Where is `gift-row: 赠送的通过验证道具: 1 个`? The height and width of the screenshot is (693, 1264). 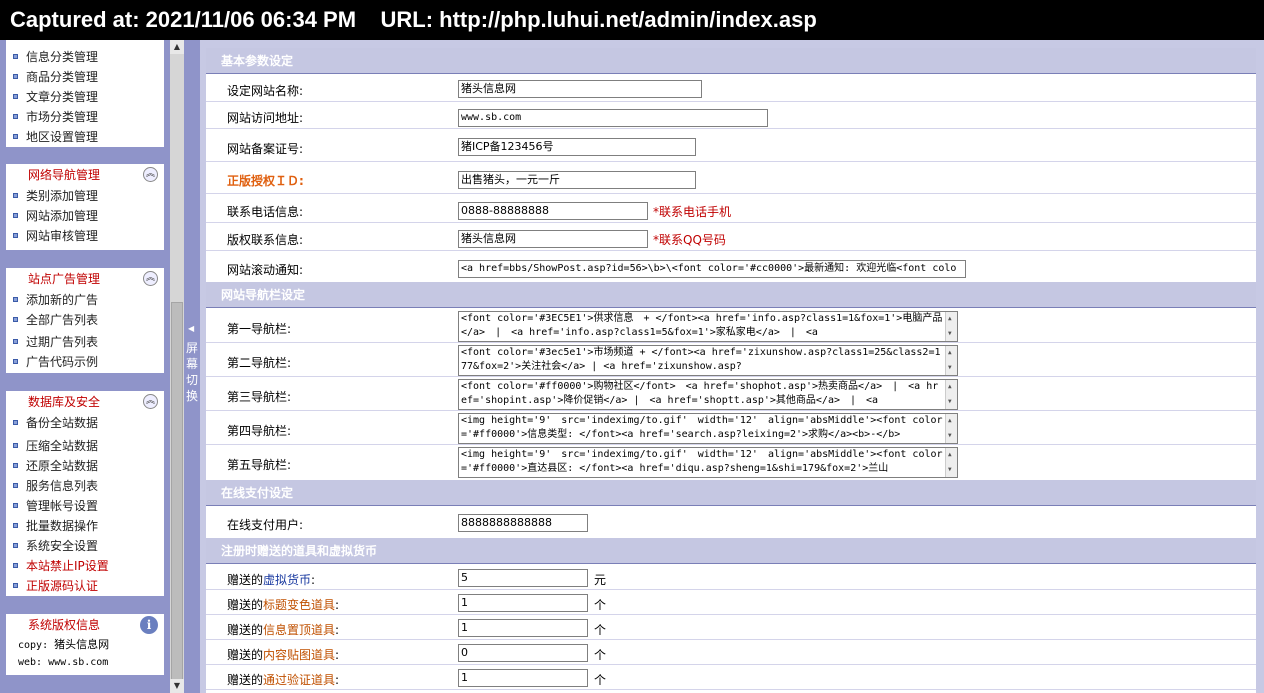 gift-row: 赠送的通过验证道具: 1 个 is located at coordinates (731, 677).